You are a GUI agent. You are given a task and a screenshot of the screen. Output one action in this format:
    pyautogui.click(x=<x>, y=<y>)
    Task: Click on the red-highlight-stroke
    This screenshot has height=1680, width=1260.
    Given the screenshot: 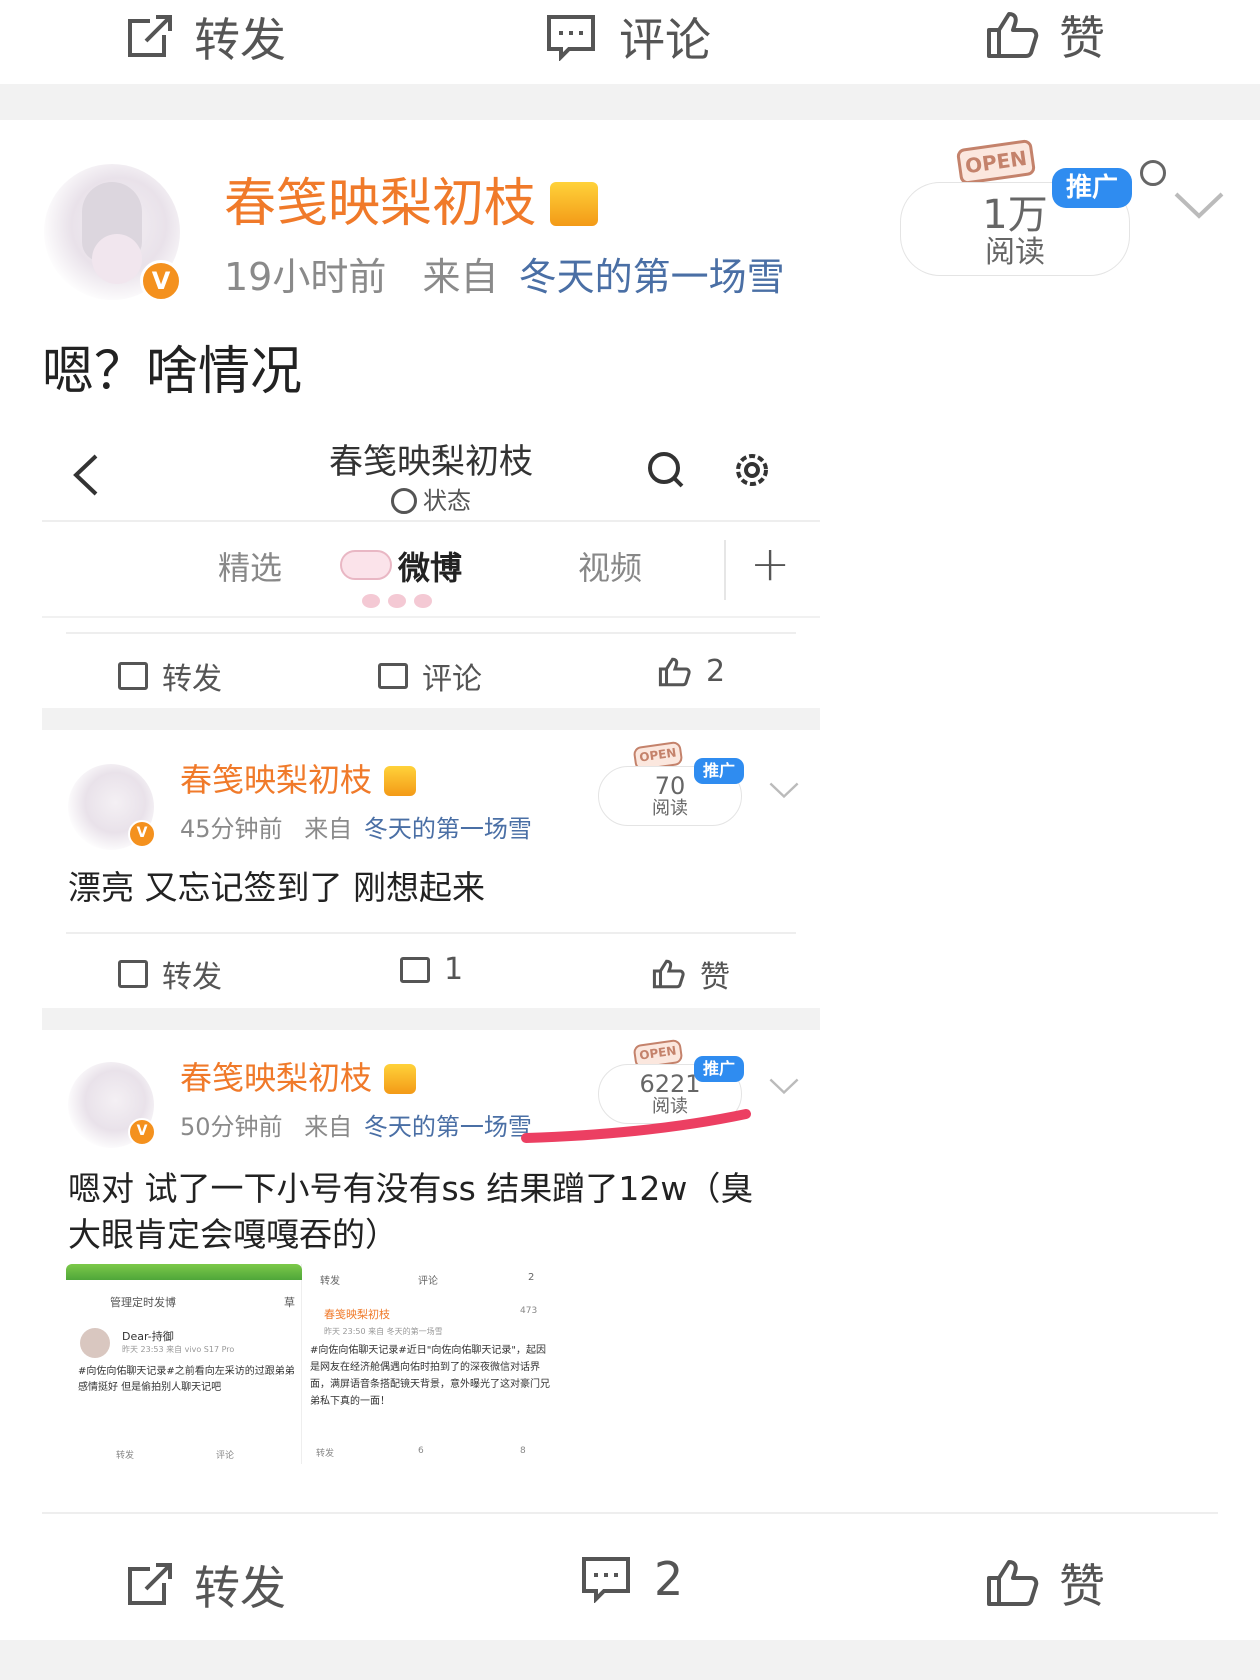 What is the action you would take?
    pyautogui.click(x=636, y=1126)
    